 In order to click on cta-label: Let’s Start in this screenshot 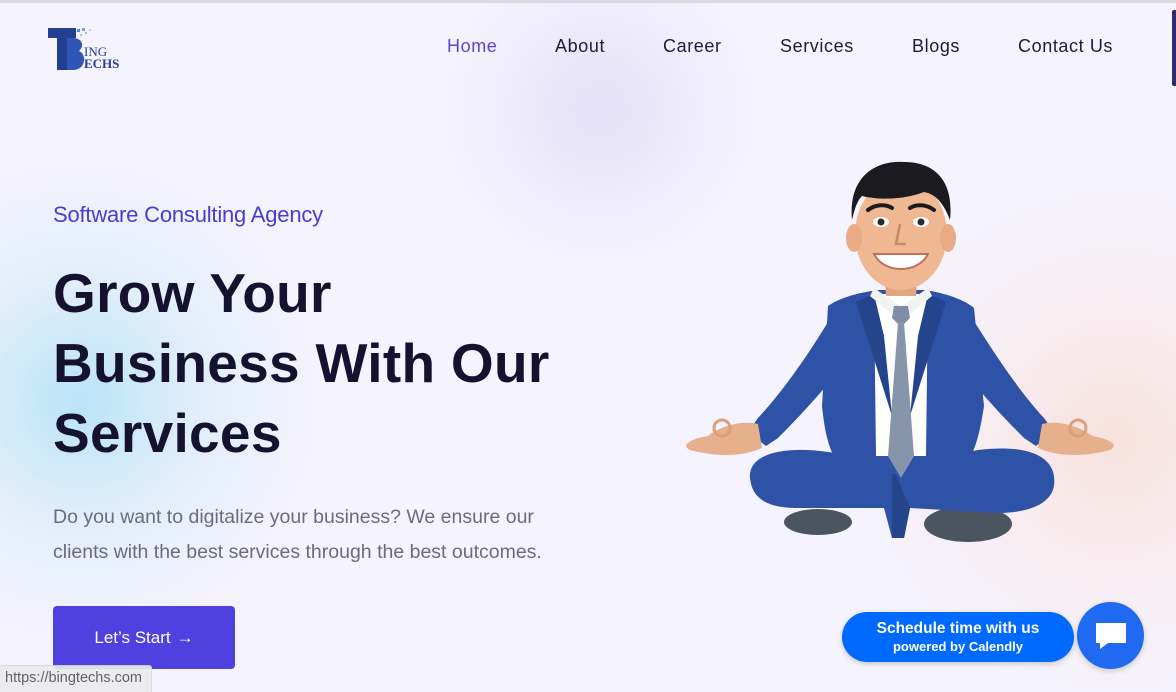, I will do `click(132, 637)`.